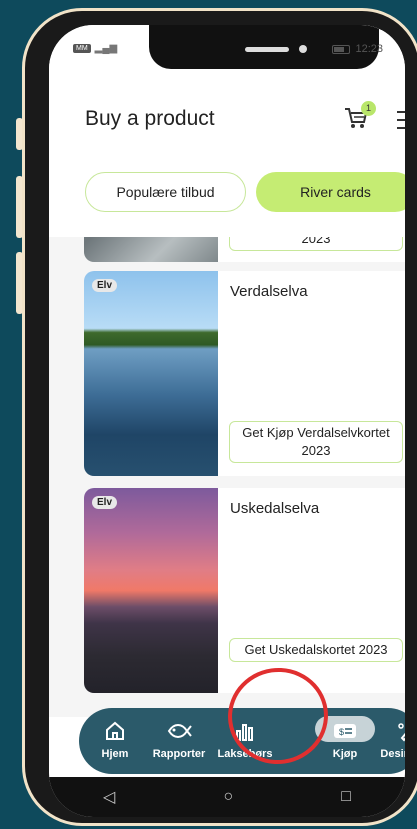 Image resolution: width=417 pixels, height=829 pixels. Describe the element at coordinates (82, 48) in the screenshot. I see `sim-icon: MM` at that location.